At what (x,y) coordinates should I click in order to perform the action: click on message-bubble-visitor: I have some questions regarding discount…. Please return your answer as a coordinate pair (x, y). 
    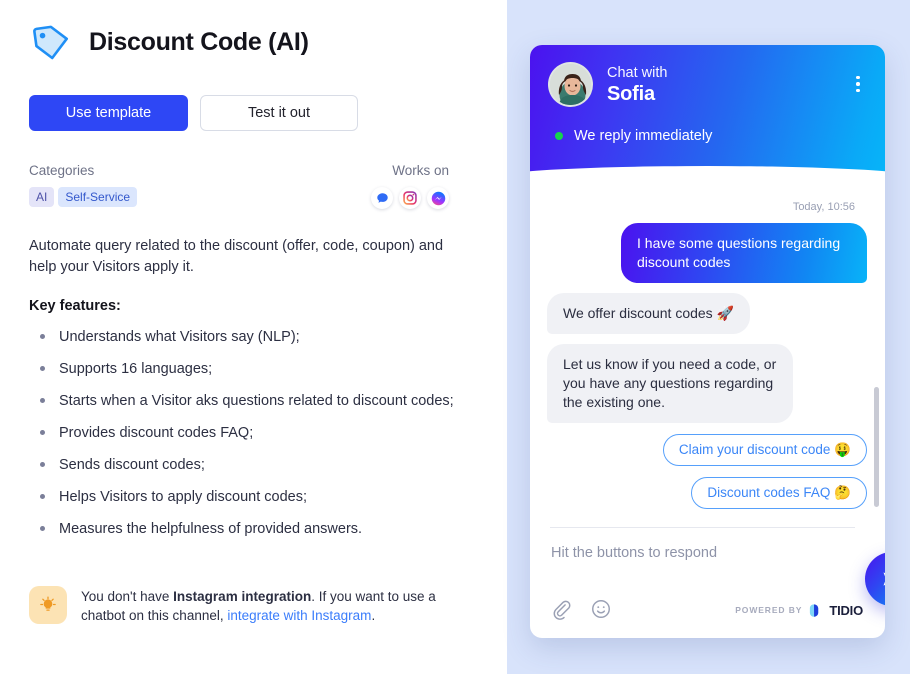
    Looking at the image, I should click on (744, 253).